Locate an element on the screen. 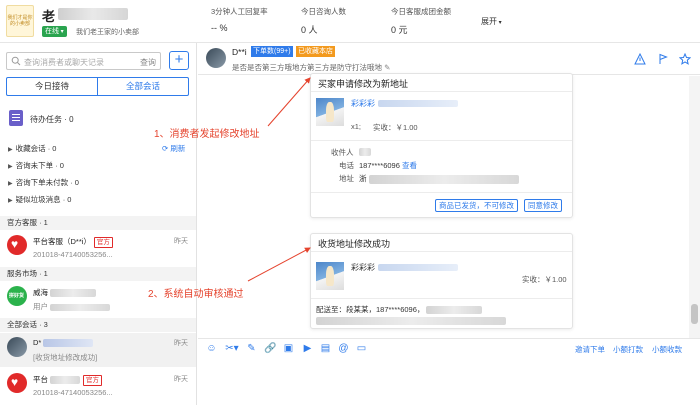  customer-remark: 是否是否第三方哦地方第三方是防守打法哦地 ✎ is located at coordinates (311, 67).